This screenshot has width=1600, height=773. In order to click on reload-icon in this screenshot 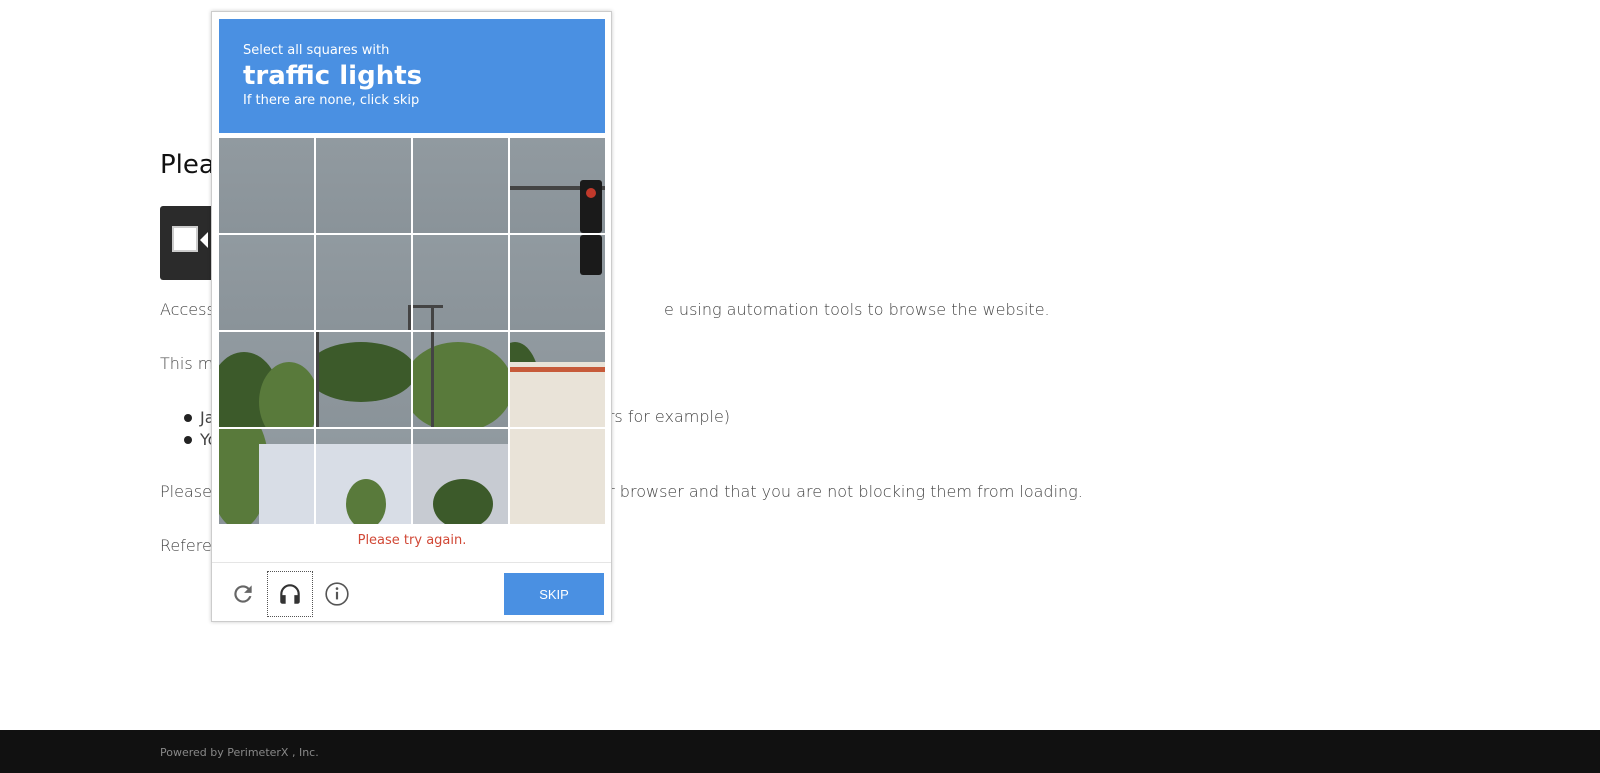, I will do `click(243, 594)`.